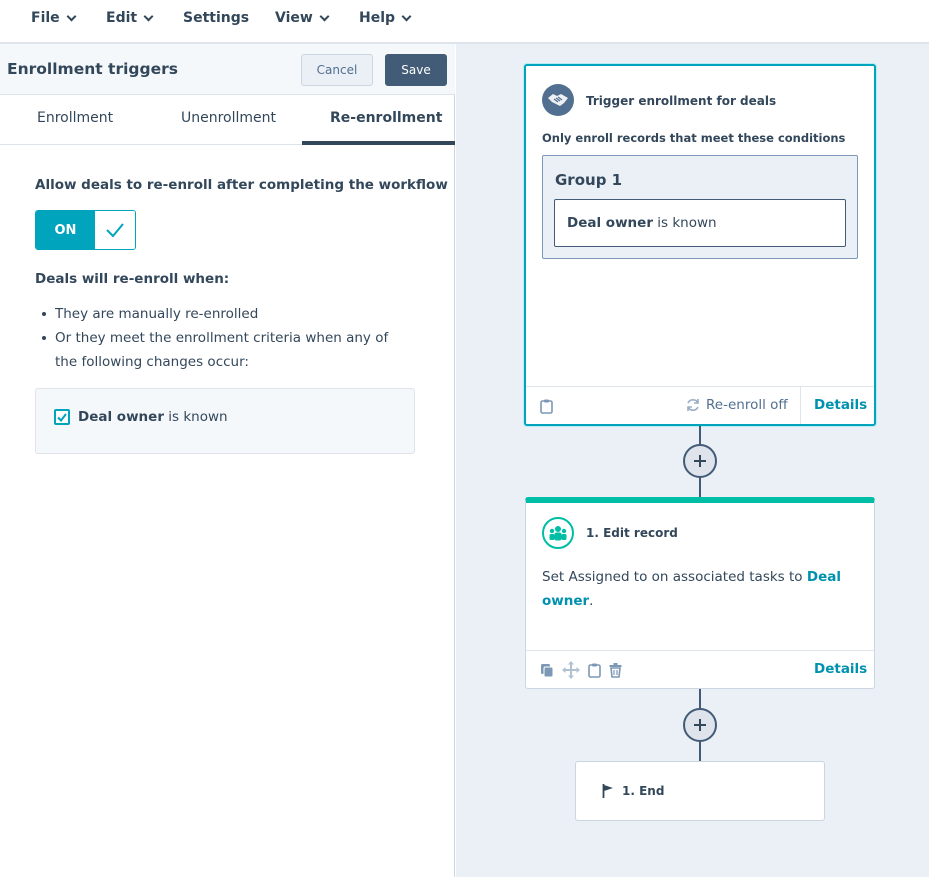  I want to click on criteria-option: Deal owner is known, so click(225, 421).